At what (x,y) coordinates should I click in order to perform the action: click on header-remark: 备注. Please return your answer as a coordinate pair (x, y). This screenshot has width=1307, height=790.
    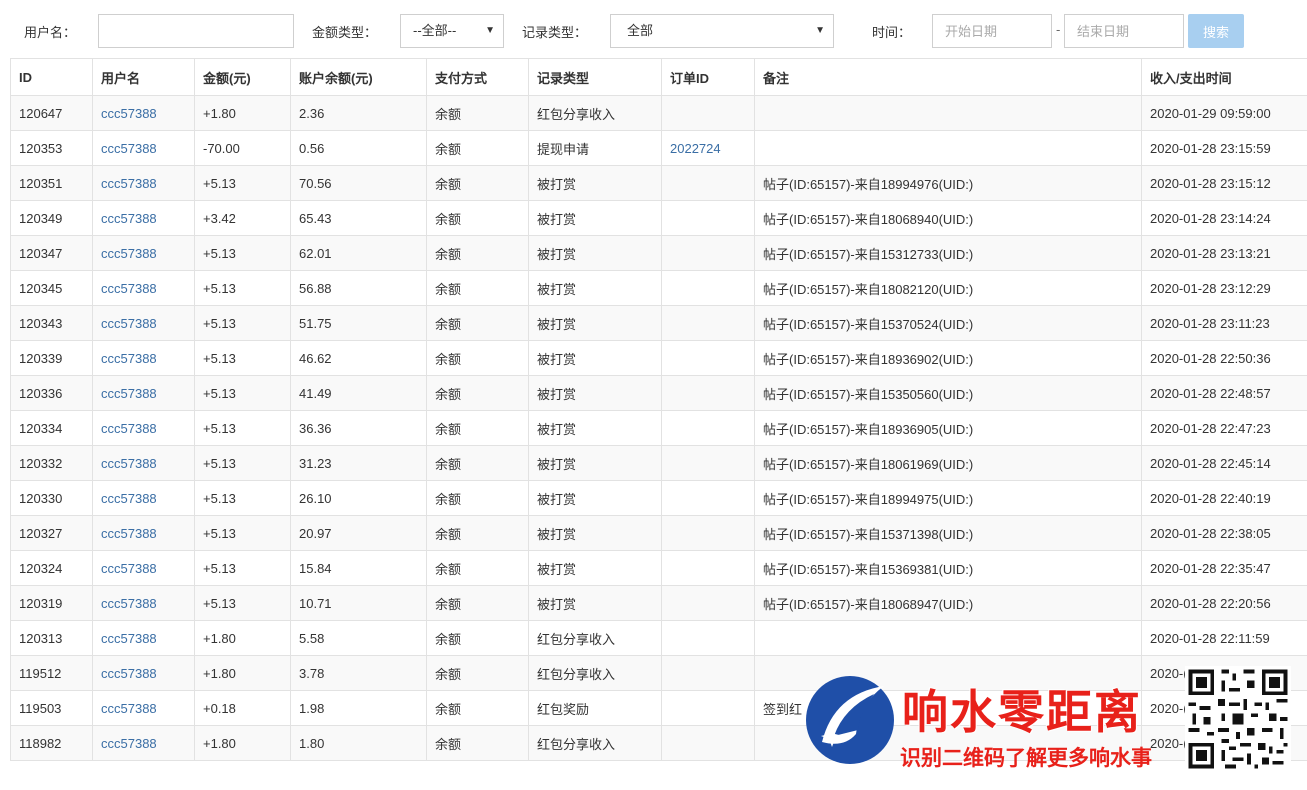
    Looking at the image, I should click on (948, 77).